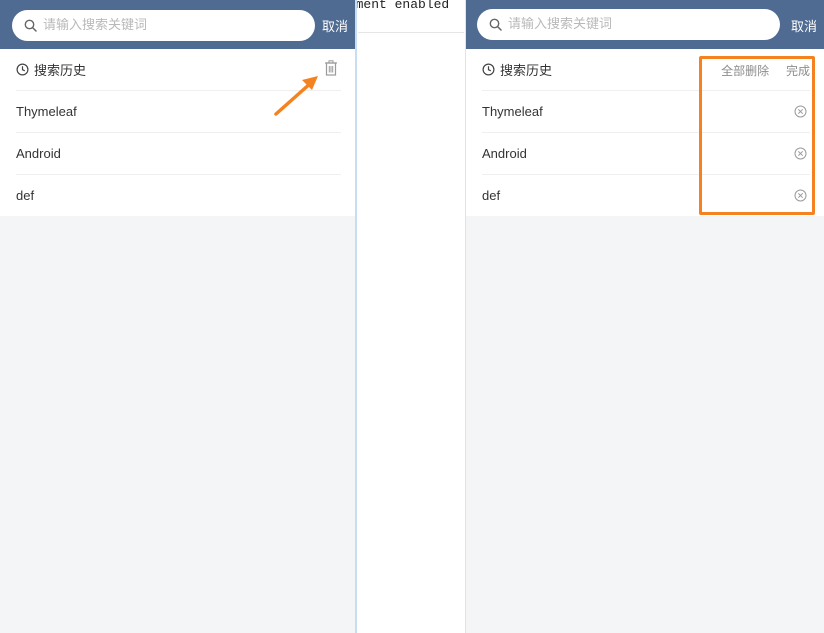  What do you see at coordinates (757, 135) in the screenshot?
I see `annotation-highlight-box` at bounding box center [757, 135].